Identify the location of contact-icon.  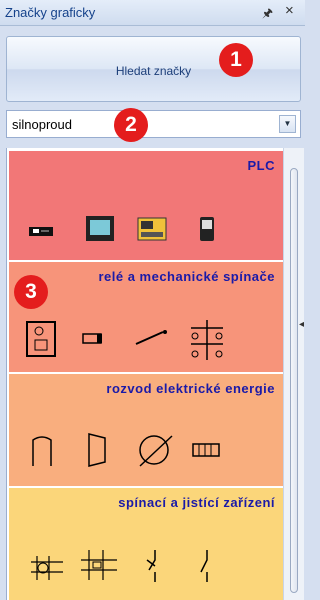
(93, 339).